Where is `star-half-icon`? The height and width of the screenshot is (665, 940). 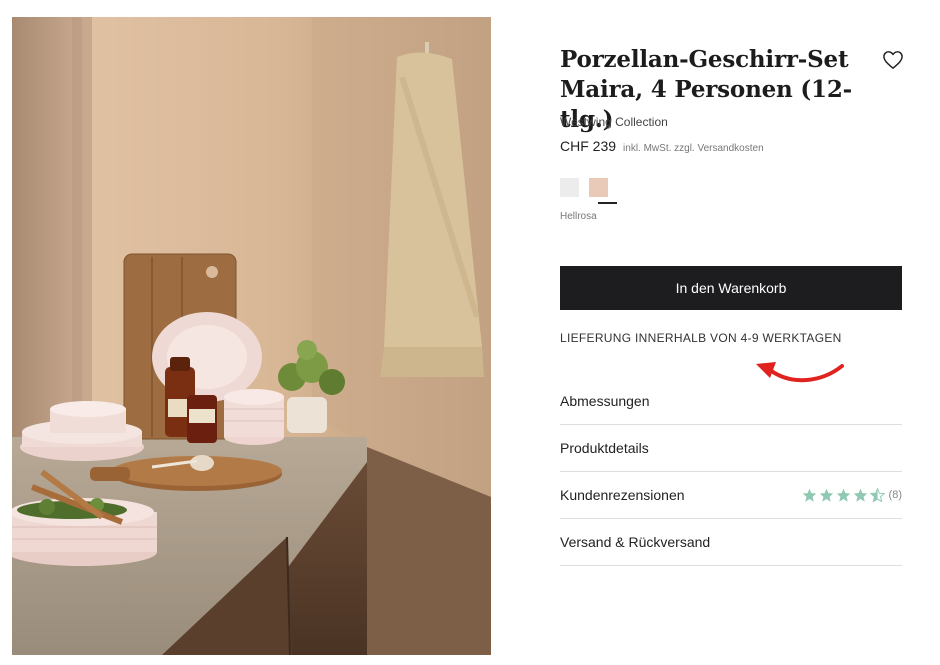
star-half-icon is located at coordinates (877, 495).